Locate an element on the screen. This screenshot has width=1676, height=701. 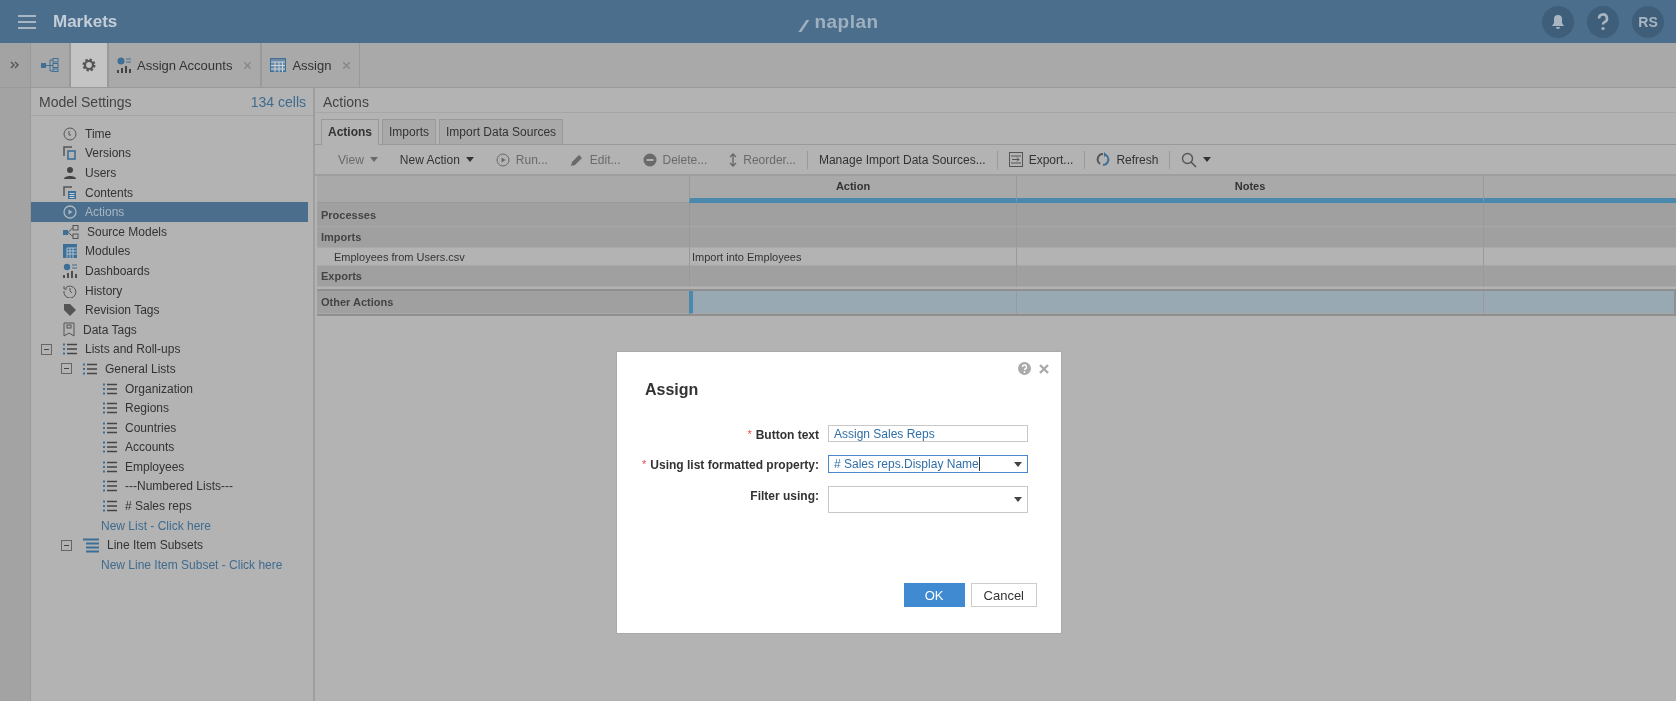
menu-icon is located at coordinates (27, 21).